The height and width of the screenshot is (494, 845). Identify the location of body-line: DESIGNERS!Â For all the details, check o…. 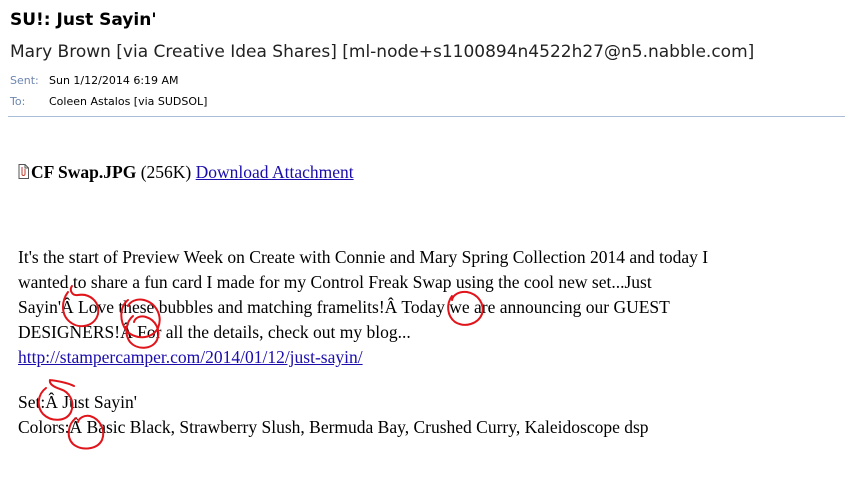
(214, 332).